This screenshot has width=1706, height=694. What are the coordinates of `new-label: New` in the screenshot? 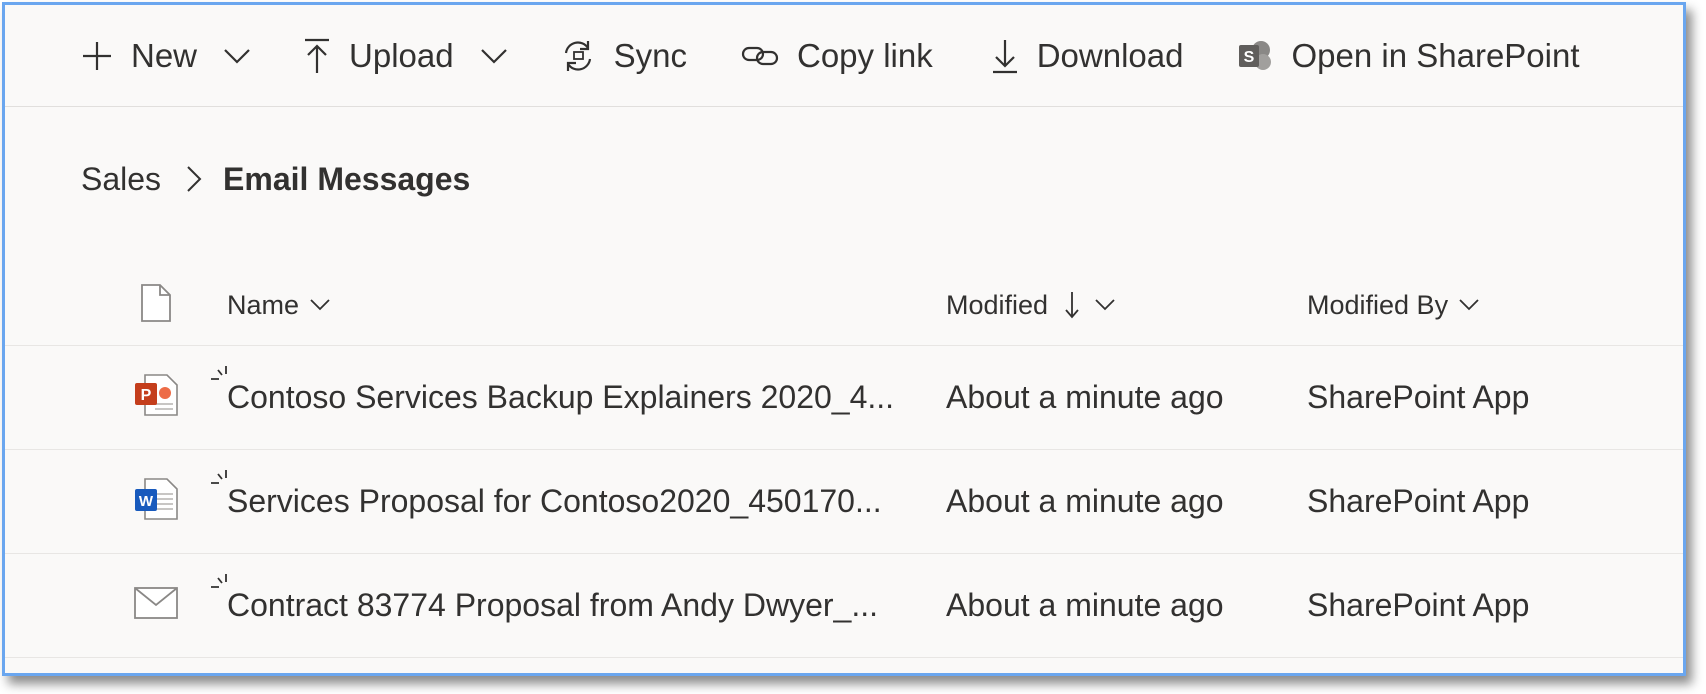 It's located at (164, 55).